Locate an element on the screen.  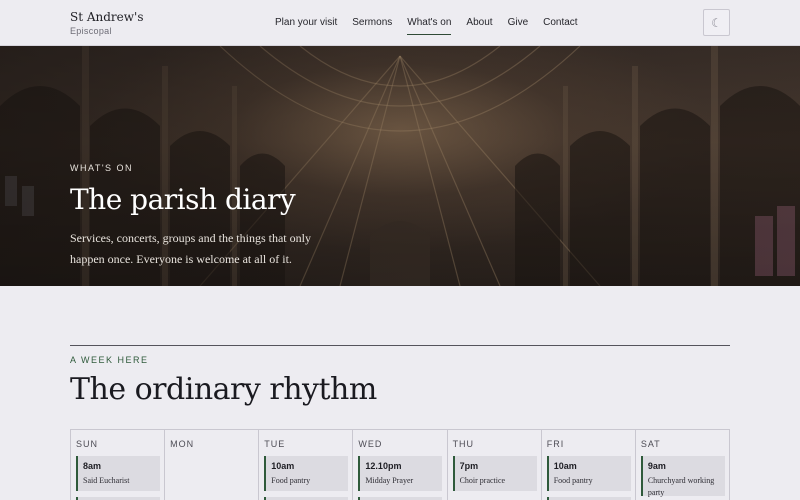
hero-eyebrow: WHAT'S ON is located at coordinates (102, 168).